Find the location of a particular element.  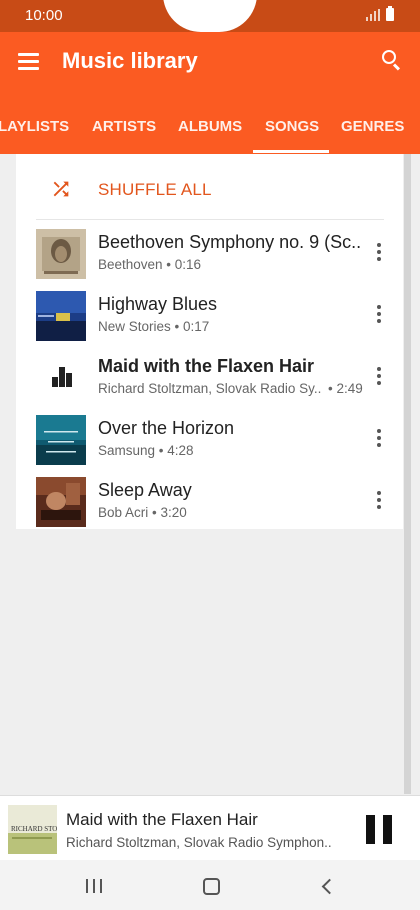

song-row-over-the-horizon: Over the Horizon Samsung • 4:28 is located at coordinates (209, 439).